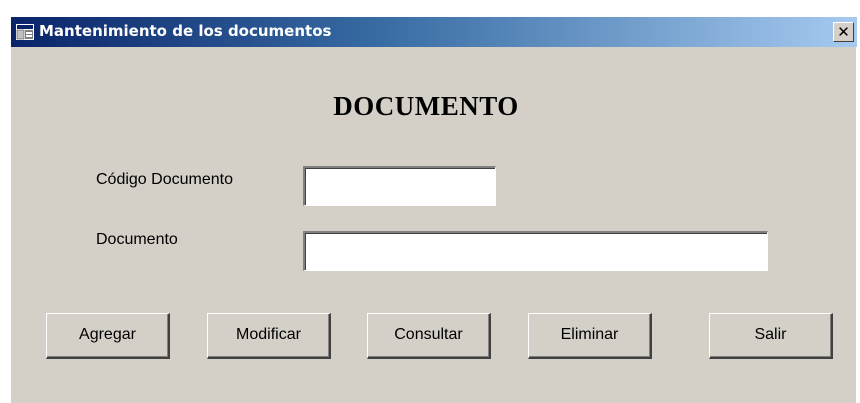 The image size is (860, 403). I want to click on document-name-label: Documento, so click(137, 239).